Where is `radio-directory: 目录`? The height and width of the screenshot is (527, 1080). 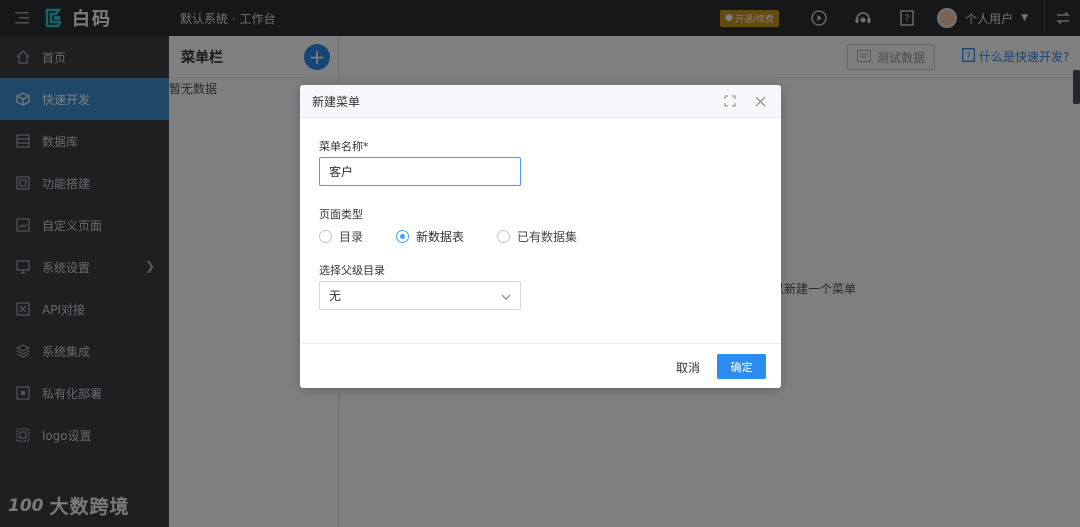 radio-directory: 目录 is located at coordinates (341, 236).